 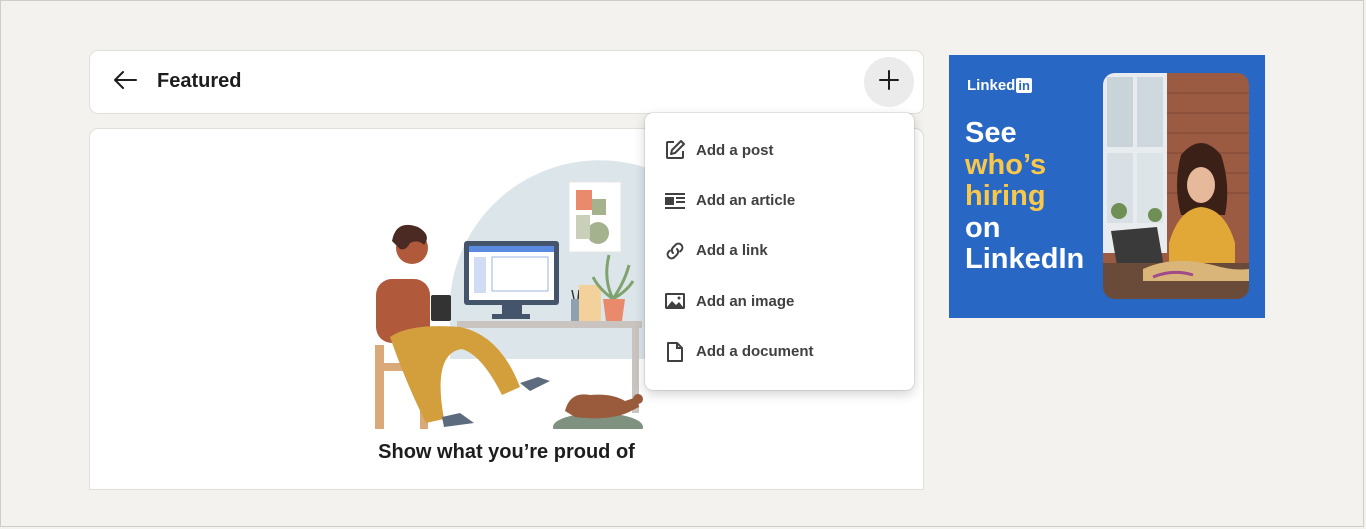 What do you see at coordinates (1176, 186) in the screenshot?
I see `ad-photo-woman-at-laptop` at bounding box center [1176, 186].